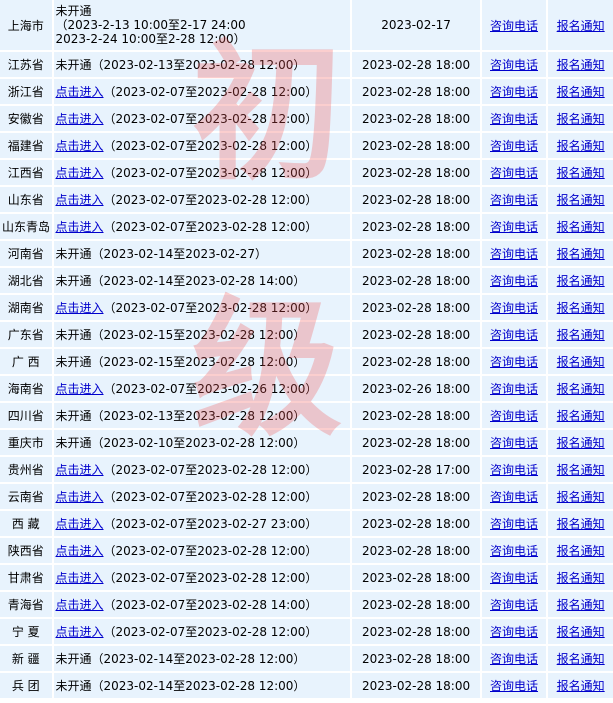 The image size is (613, 703). What do you see at coordinates (26, 334) in the screenshot?
I see `province-cell: 广东省` at bounding box center [26, 334].